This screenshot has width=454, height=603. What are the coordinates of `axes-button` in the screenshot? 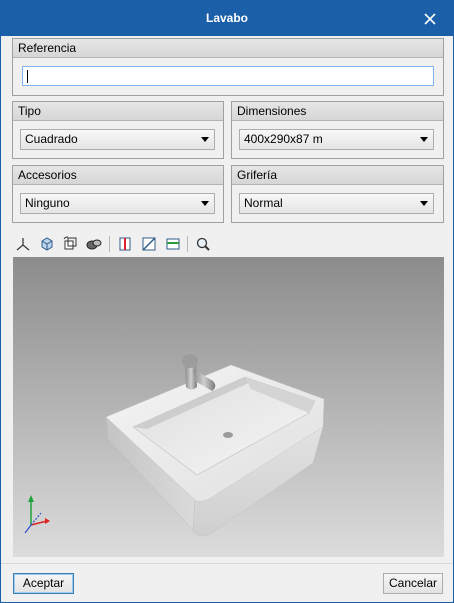 It's located at (23, 244).